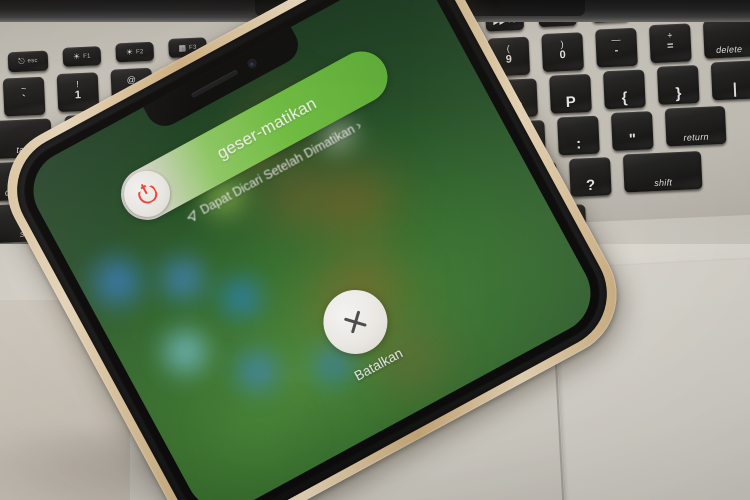 The image size is (750, 500). I want to click on key-label: -, so click(616, 50).